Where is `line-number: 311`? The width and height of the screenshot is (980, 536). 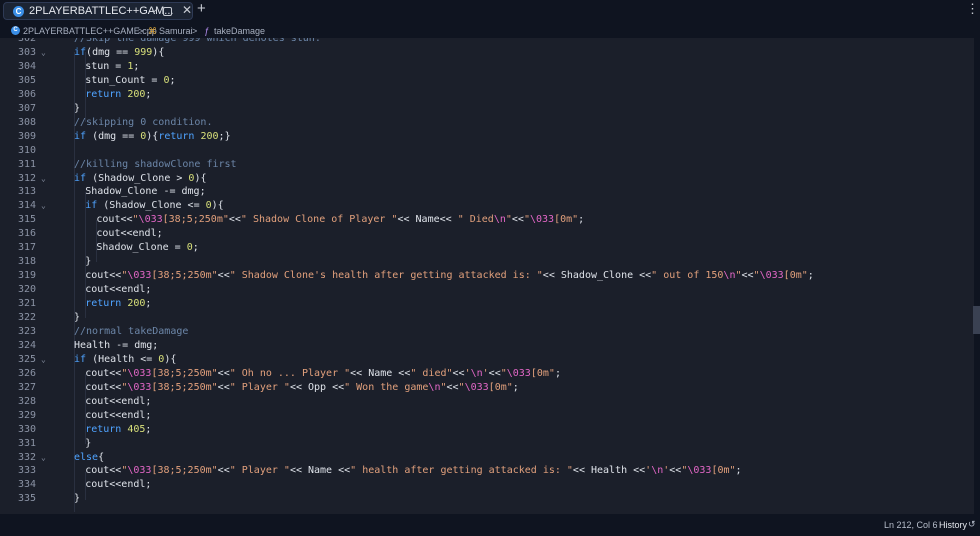 line-number: 311 is located at coordinates (26, 164).